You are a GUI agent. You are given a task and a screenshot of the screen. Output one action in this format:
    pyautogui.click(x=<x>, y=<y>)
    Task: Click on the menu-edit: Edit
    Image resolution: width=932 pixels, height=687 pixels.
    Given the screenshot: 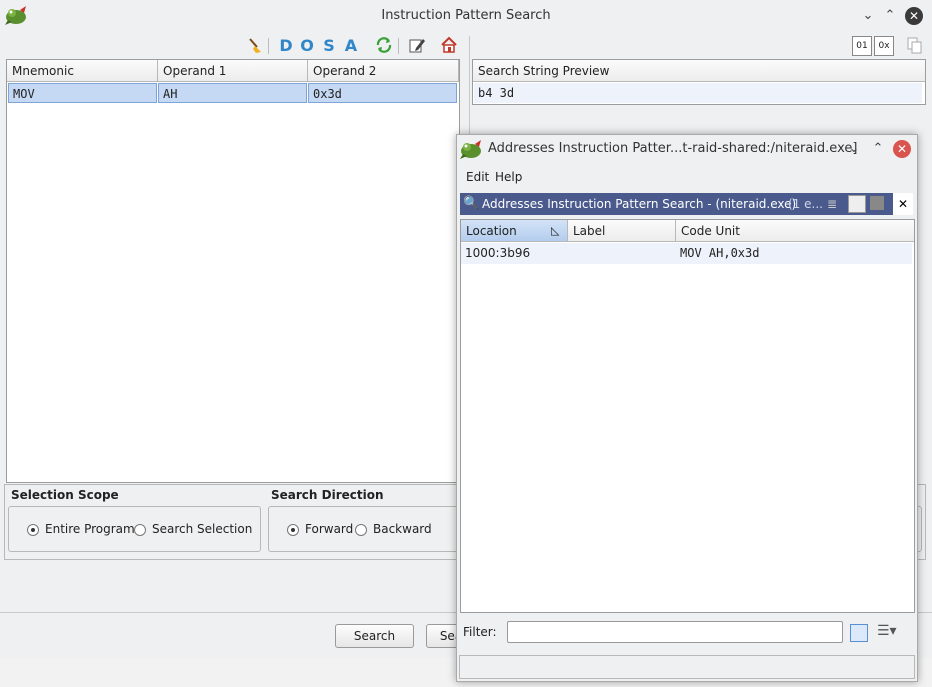 What is the action you would take?
    pyautogui.click(x=477, y=177)
    